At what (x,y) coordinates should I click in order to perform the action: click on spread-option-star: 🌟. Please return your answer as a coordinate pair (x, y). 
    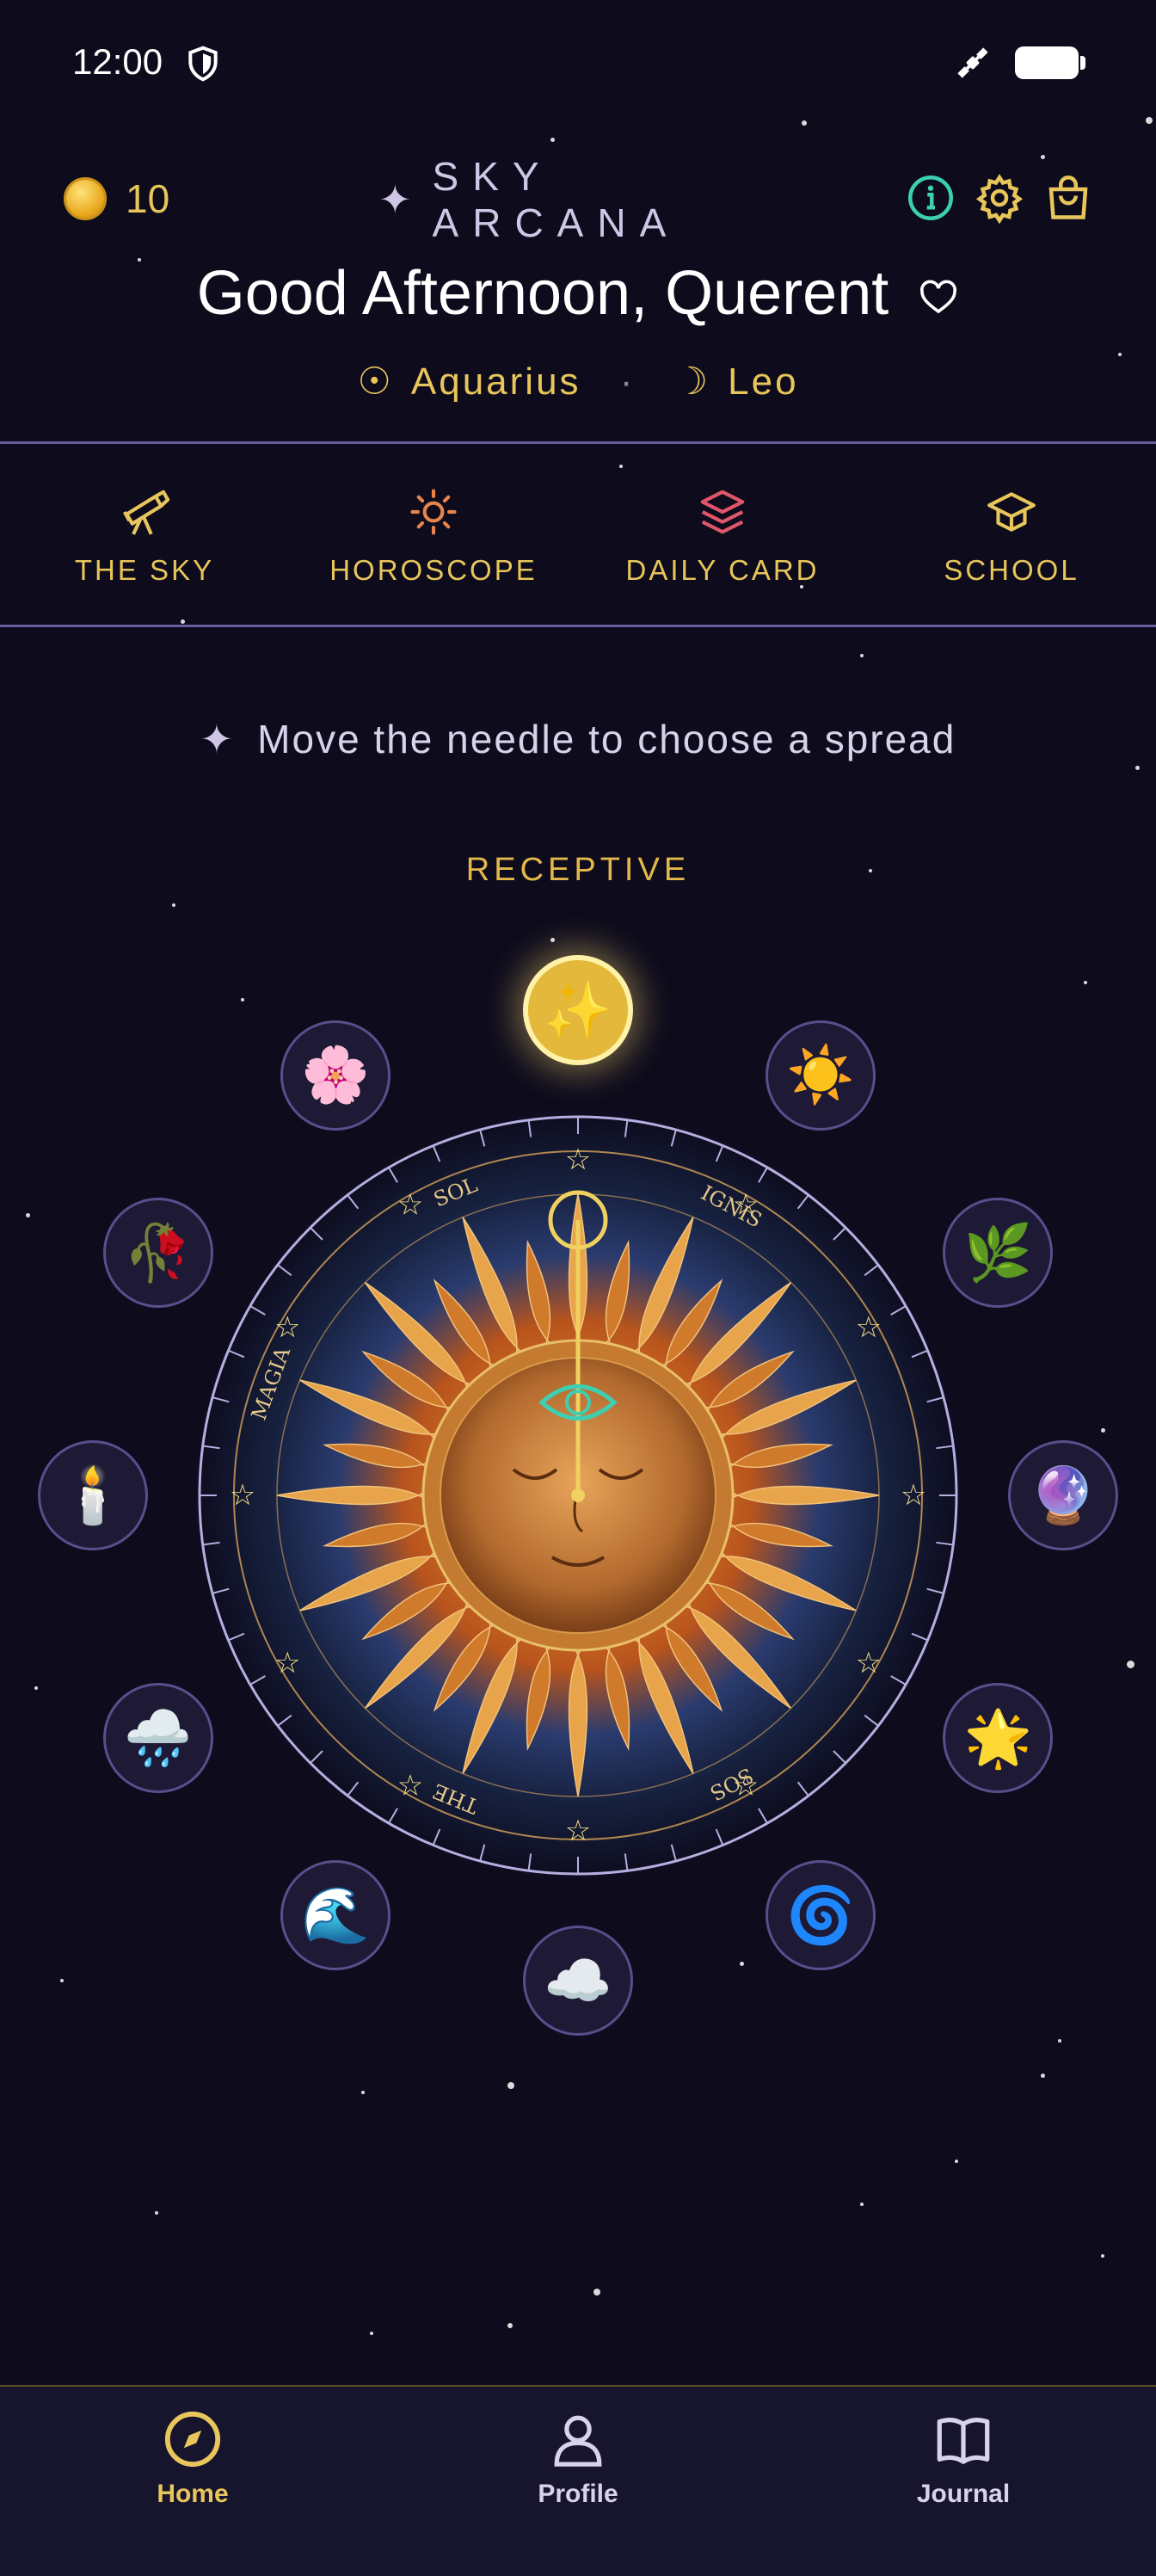
    Looking at the image, I should click on (998, 1738).